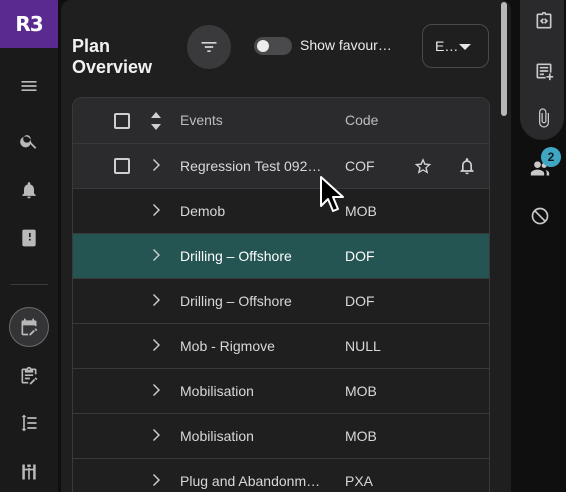 This screenshot has width=566, height=492. I want to click on users-count-badge: 2, so click(551, 157).